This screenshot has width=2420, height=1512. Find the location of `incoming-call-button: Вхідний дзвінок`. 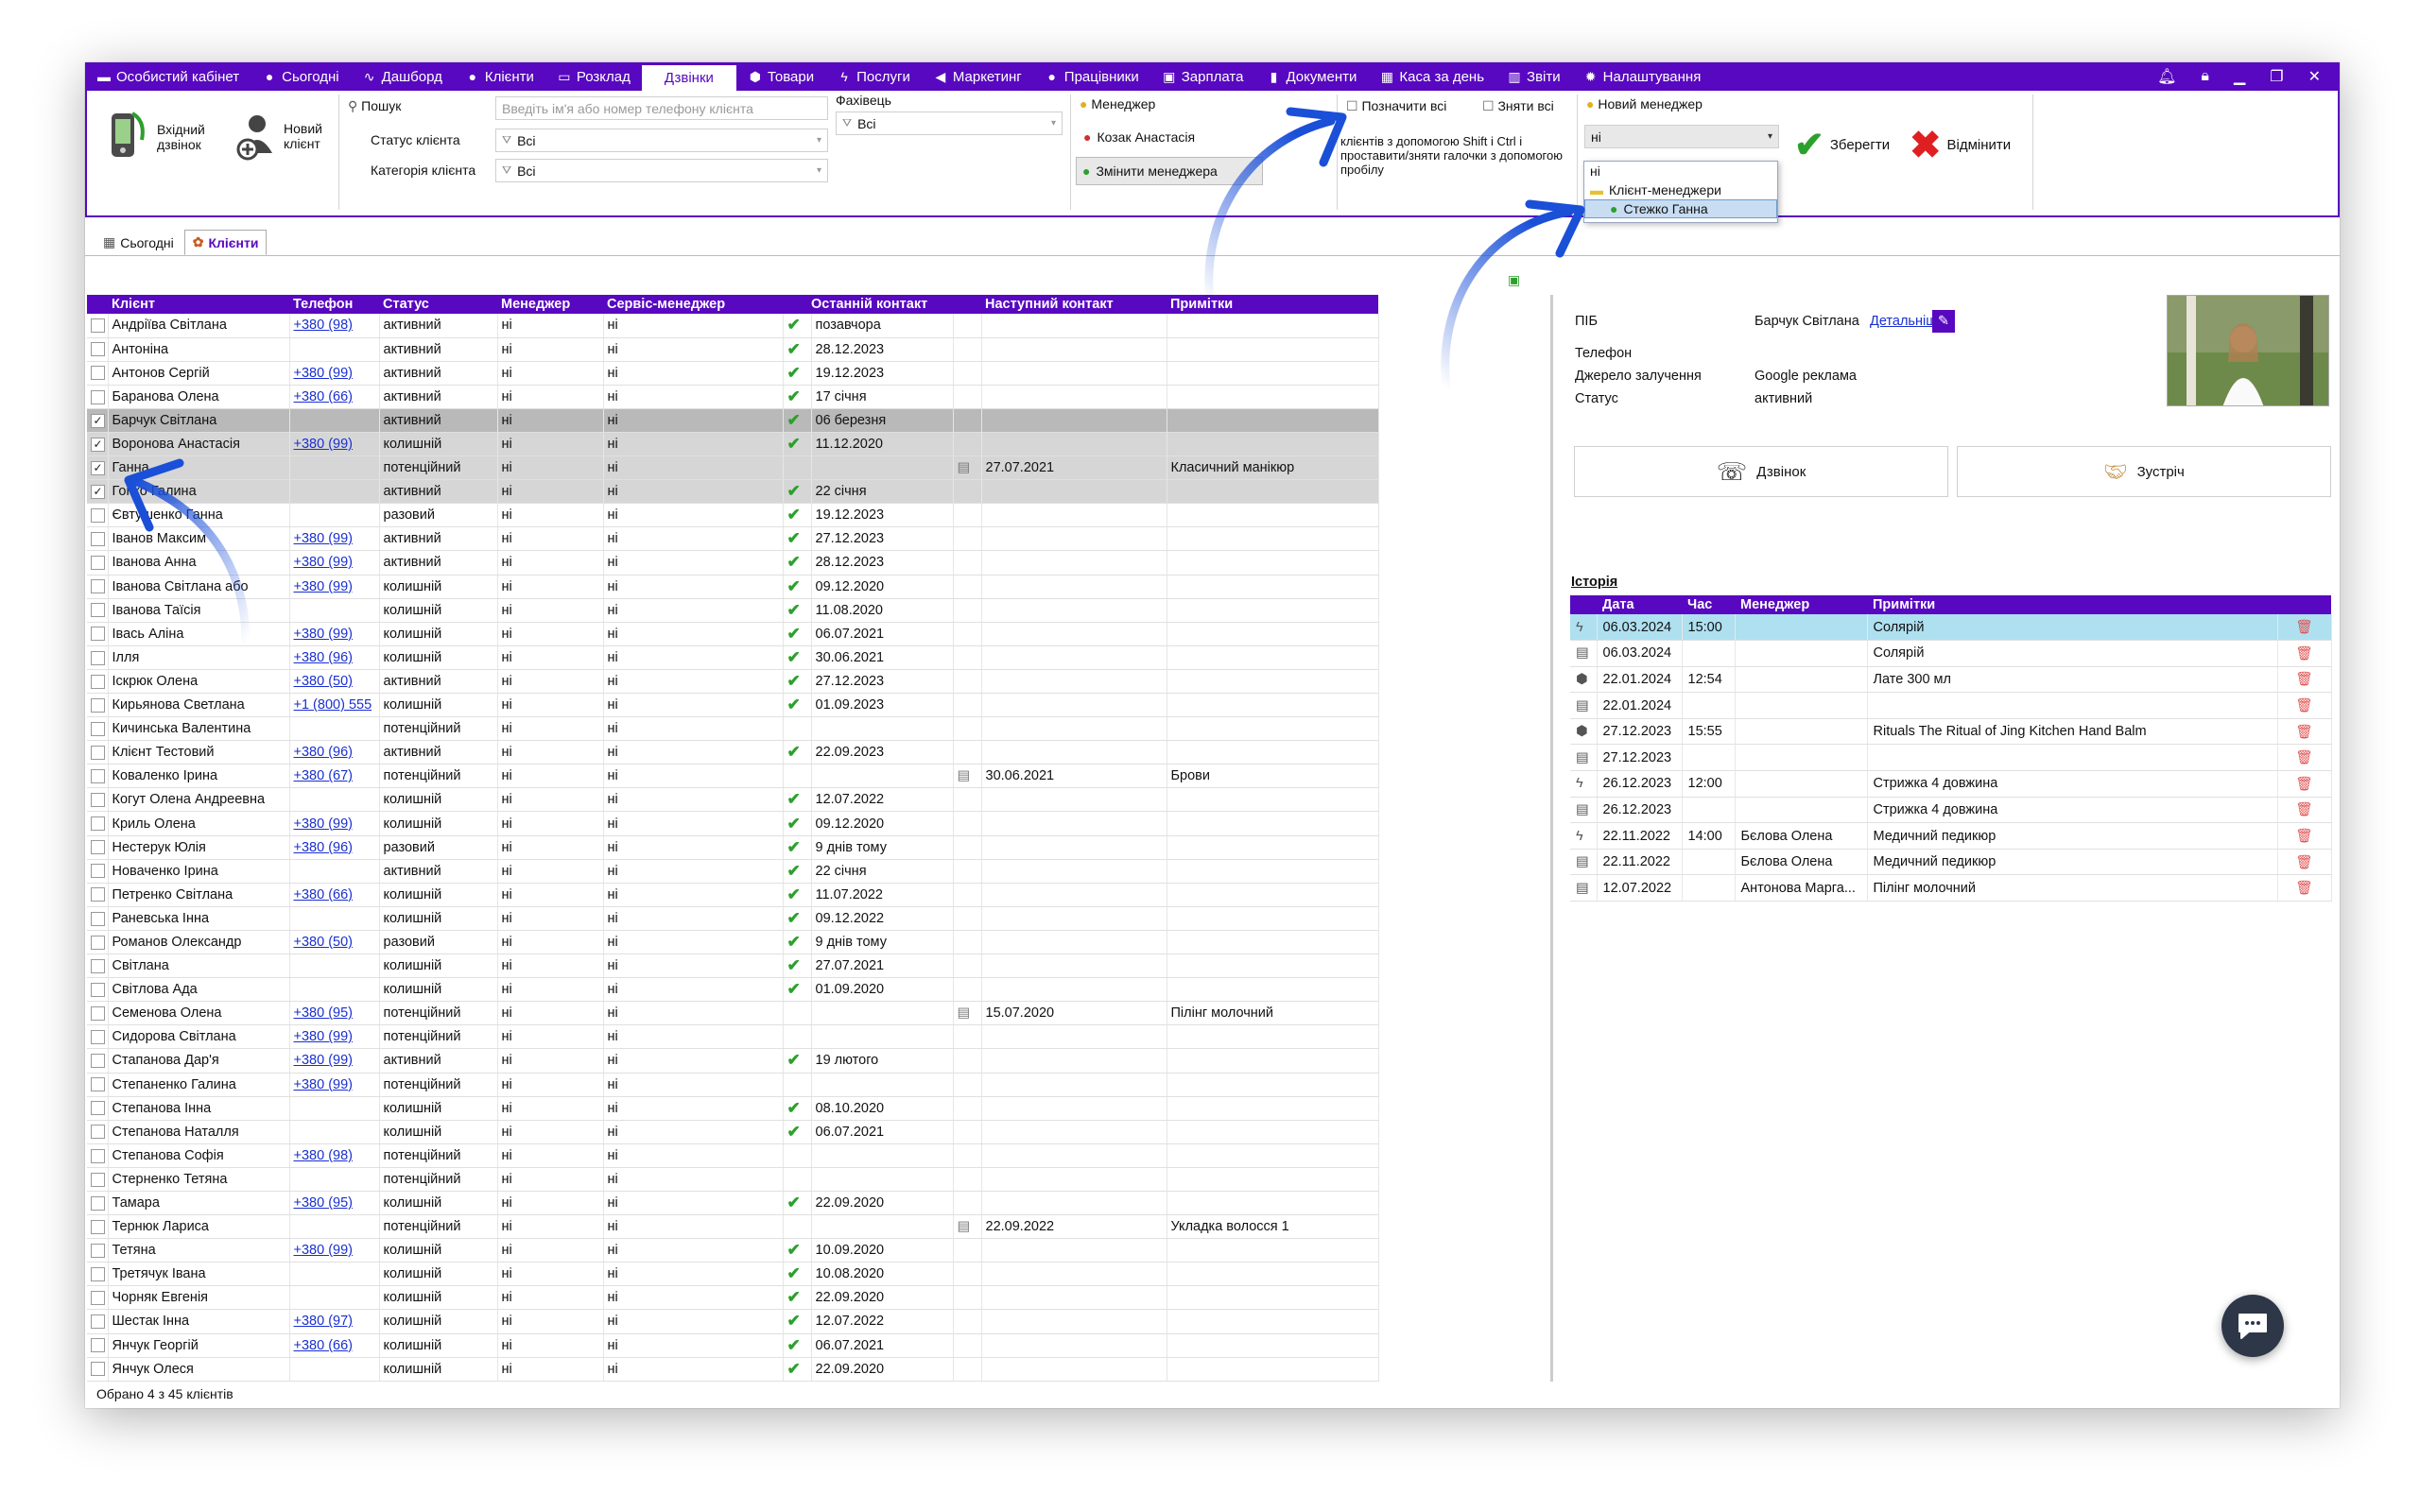

incoming-call-button: Вхідний дзвінок is located at coordinates (160, 137).